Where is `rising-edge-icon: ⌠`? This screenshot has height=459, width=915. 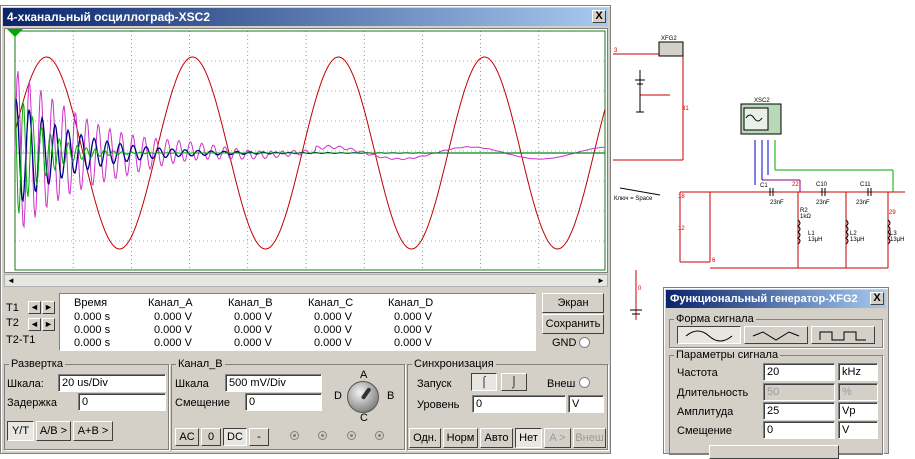
rising-edge-icon: ⌠ is located at coordinates (484, 382).